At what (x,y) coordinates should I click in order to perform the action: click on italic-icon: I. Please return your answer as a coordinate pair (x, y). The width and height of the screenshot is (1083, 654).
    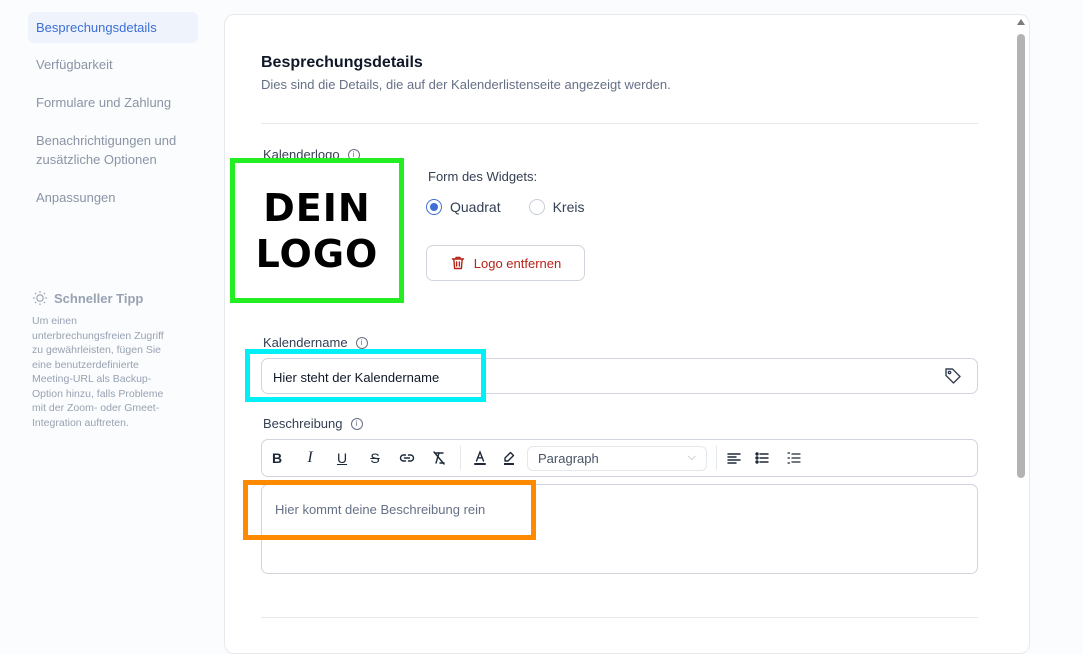
    Looking at the image, I should click on (310, 458).